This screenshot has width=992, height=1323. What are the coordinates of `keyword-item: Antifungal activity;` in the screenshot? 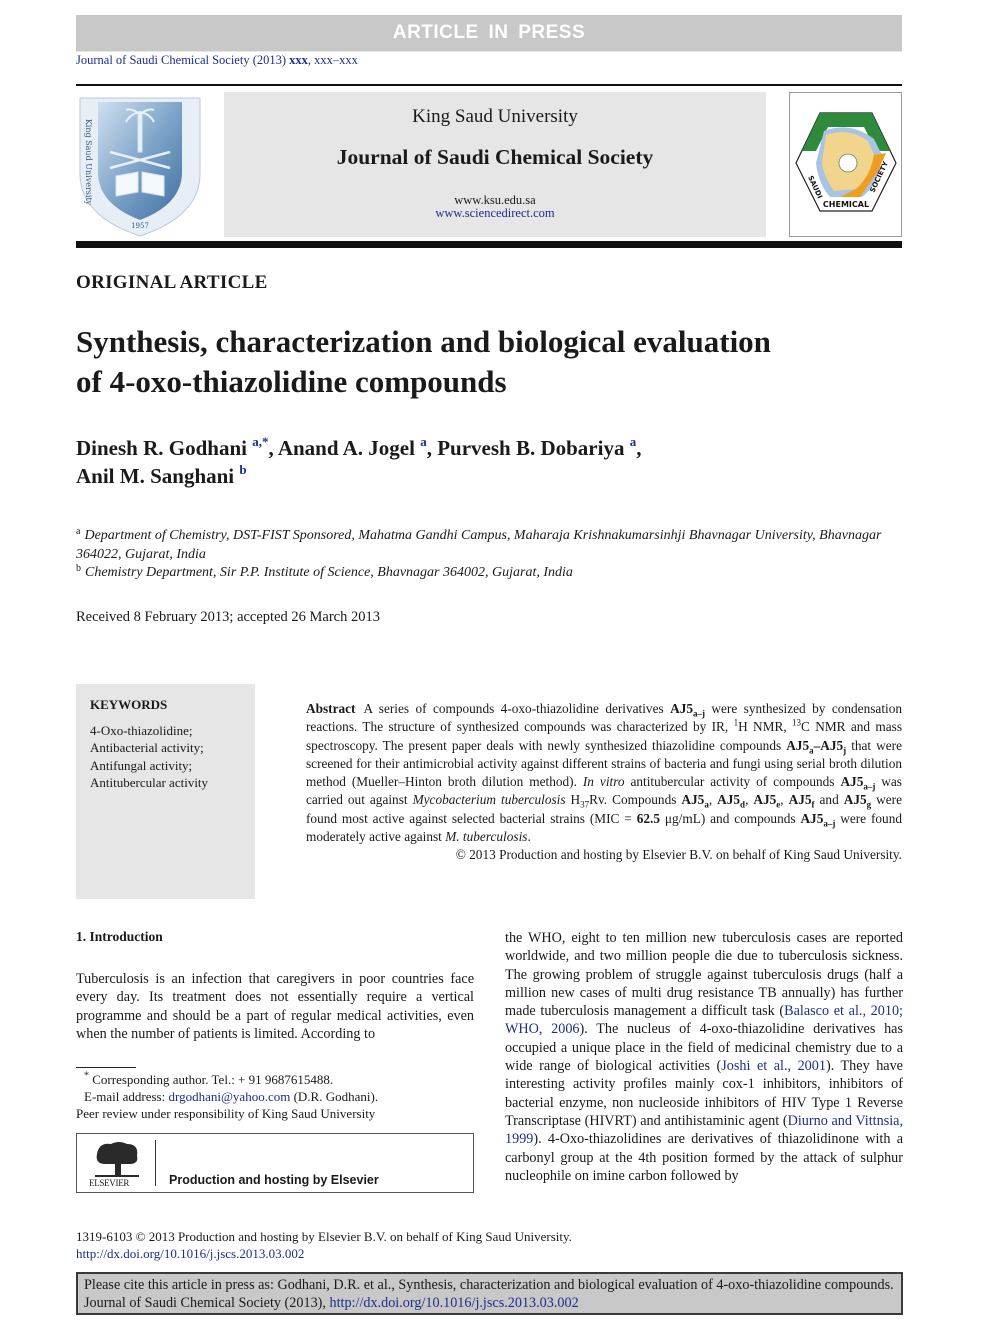 It's located at (141, 765).